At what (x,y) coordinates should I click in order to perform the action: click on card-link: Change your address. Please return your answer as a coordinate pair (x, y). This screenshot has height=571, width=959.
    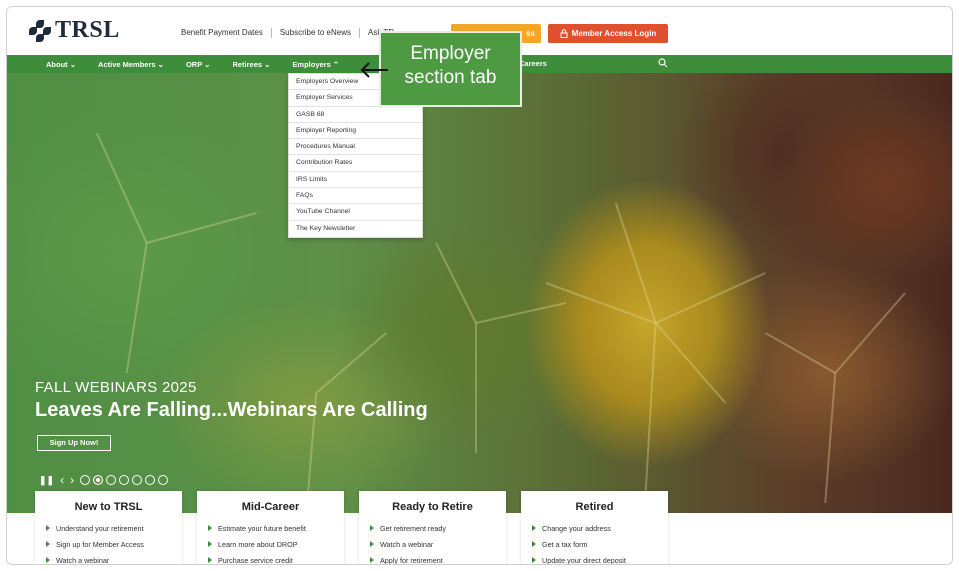
    Looking at the image, I should click on (600, 528).